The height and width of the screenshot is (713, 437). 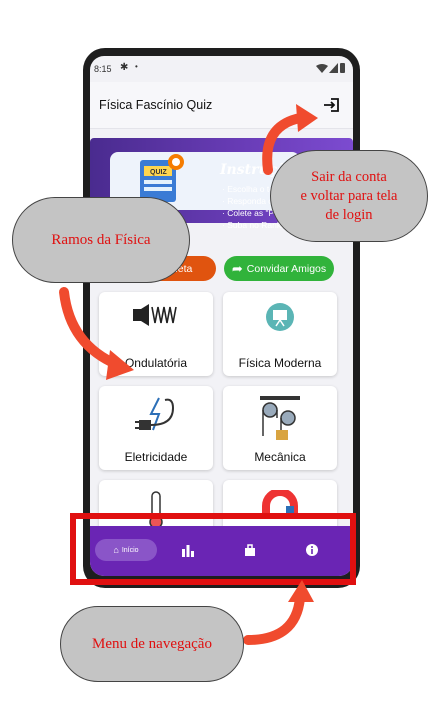 I want to click on callout-logout-line: e voltar para tela, so click(x=349, y=195).